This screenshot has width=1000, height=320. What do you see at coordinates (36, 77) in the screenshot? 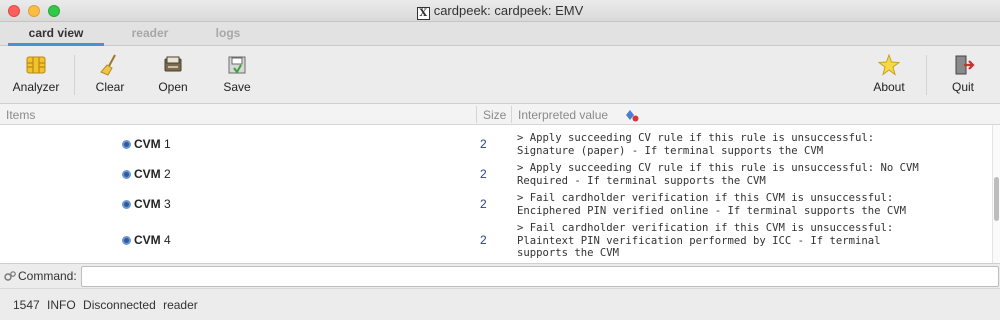
I see `analyzer-button: Analyzer` at bounding box center [36, 77].